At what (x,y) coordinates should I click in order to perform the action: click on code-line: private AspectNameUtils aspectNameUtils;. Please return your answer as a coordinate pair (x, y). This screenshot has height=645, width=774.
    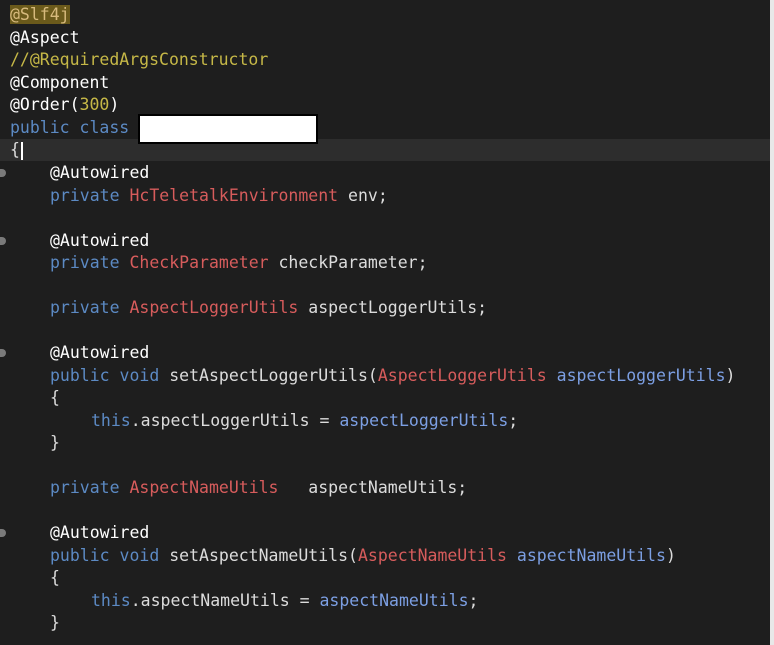
    Looking at the image, I should click on (385, 488).